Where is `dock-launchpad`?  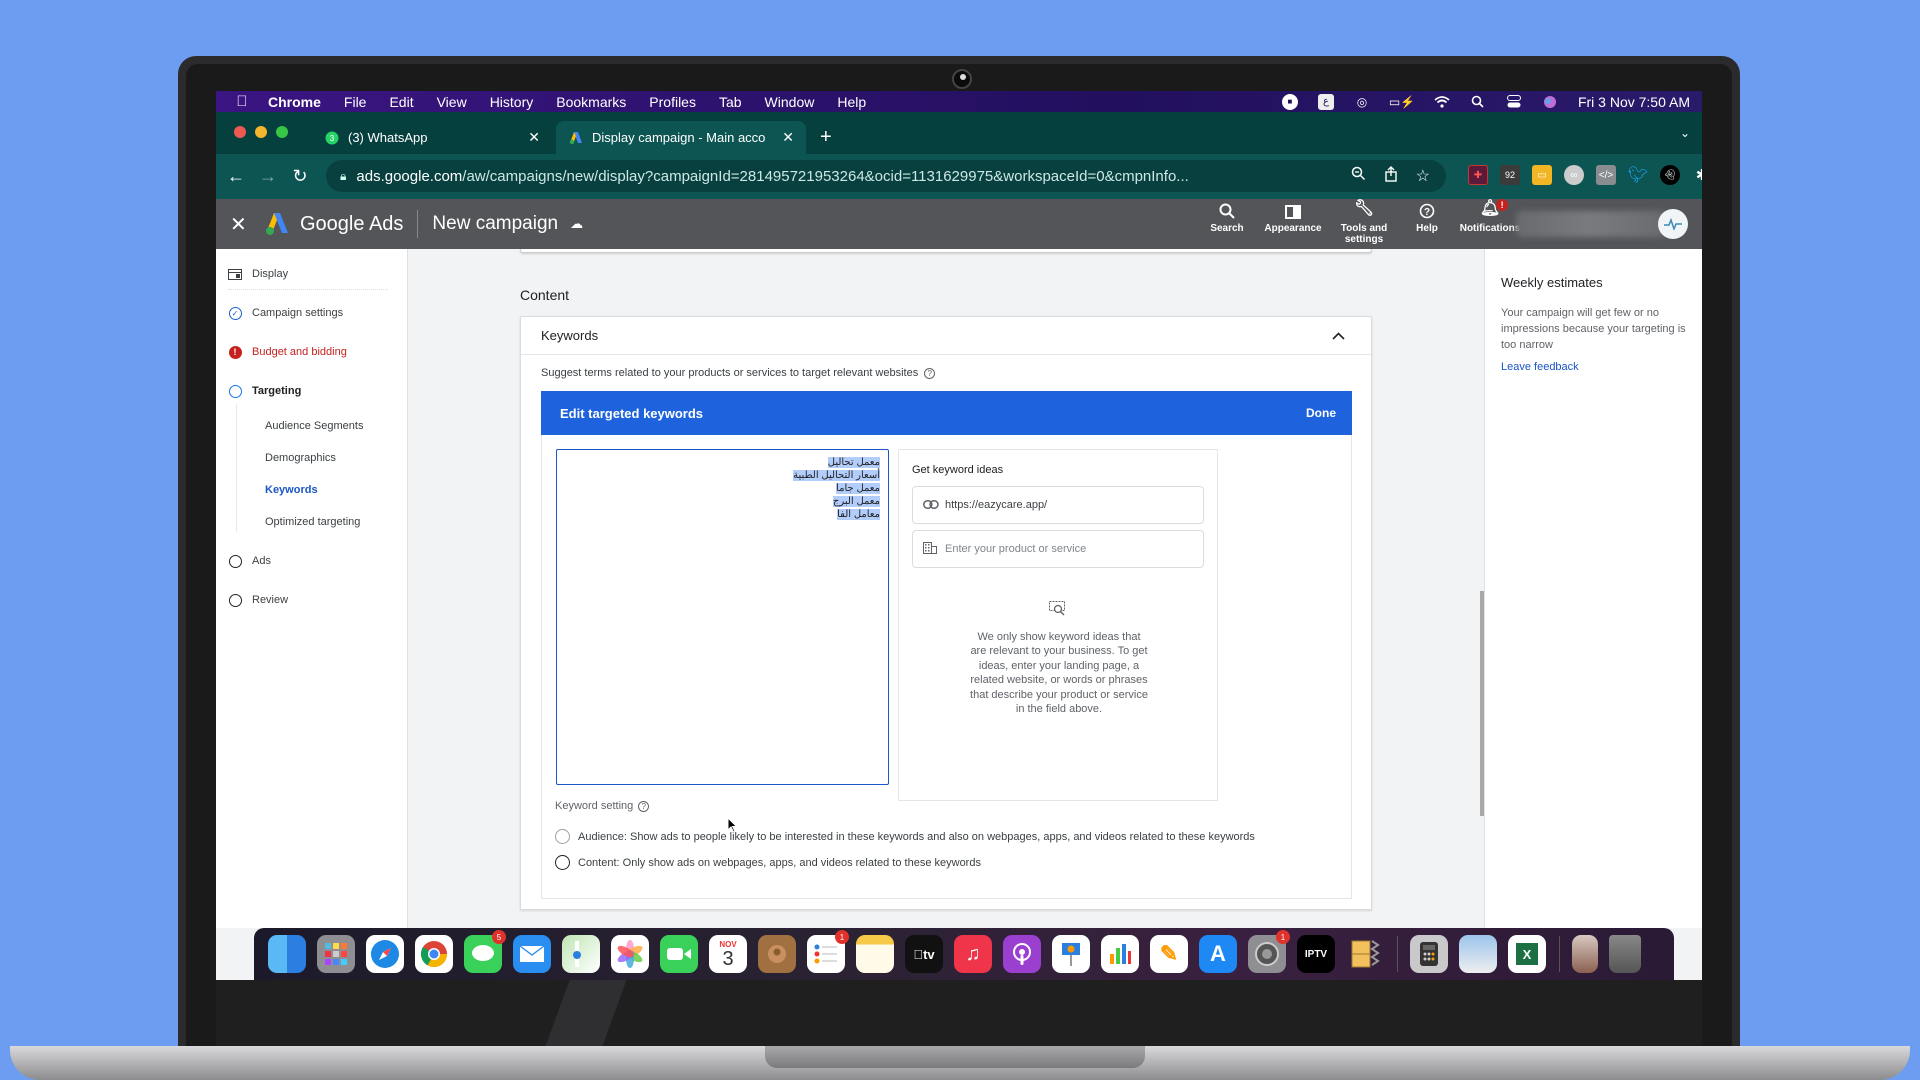 dock-launchpad is located at coordinates (336, 954).